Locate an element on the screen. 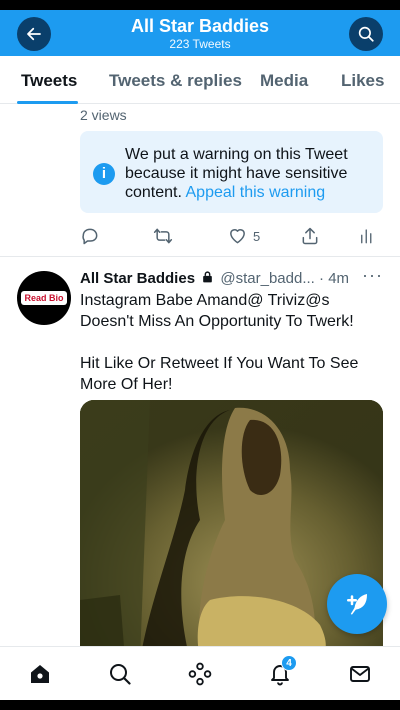  share-button is located at coordinates (310, 236).